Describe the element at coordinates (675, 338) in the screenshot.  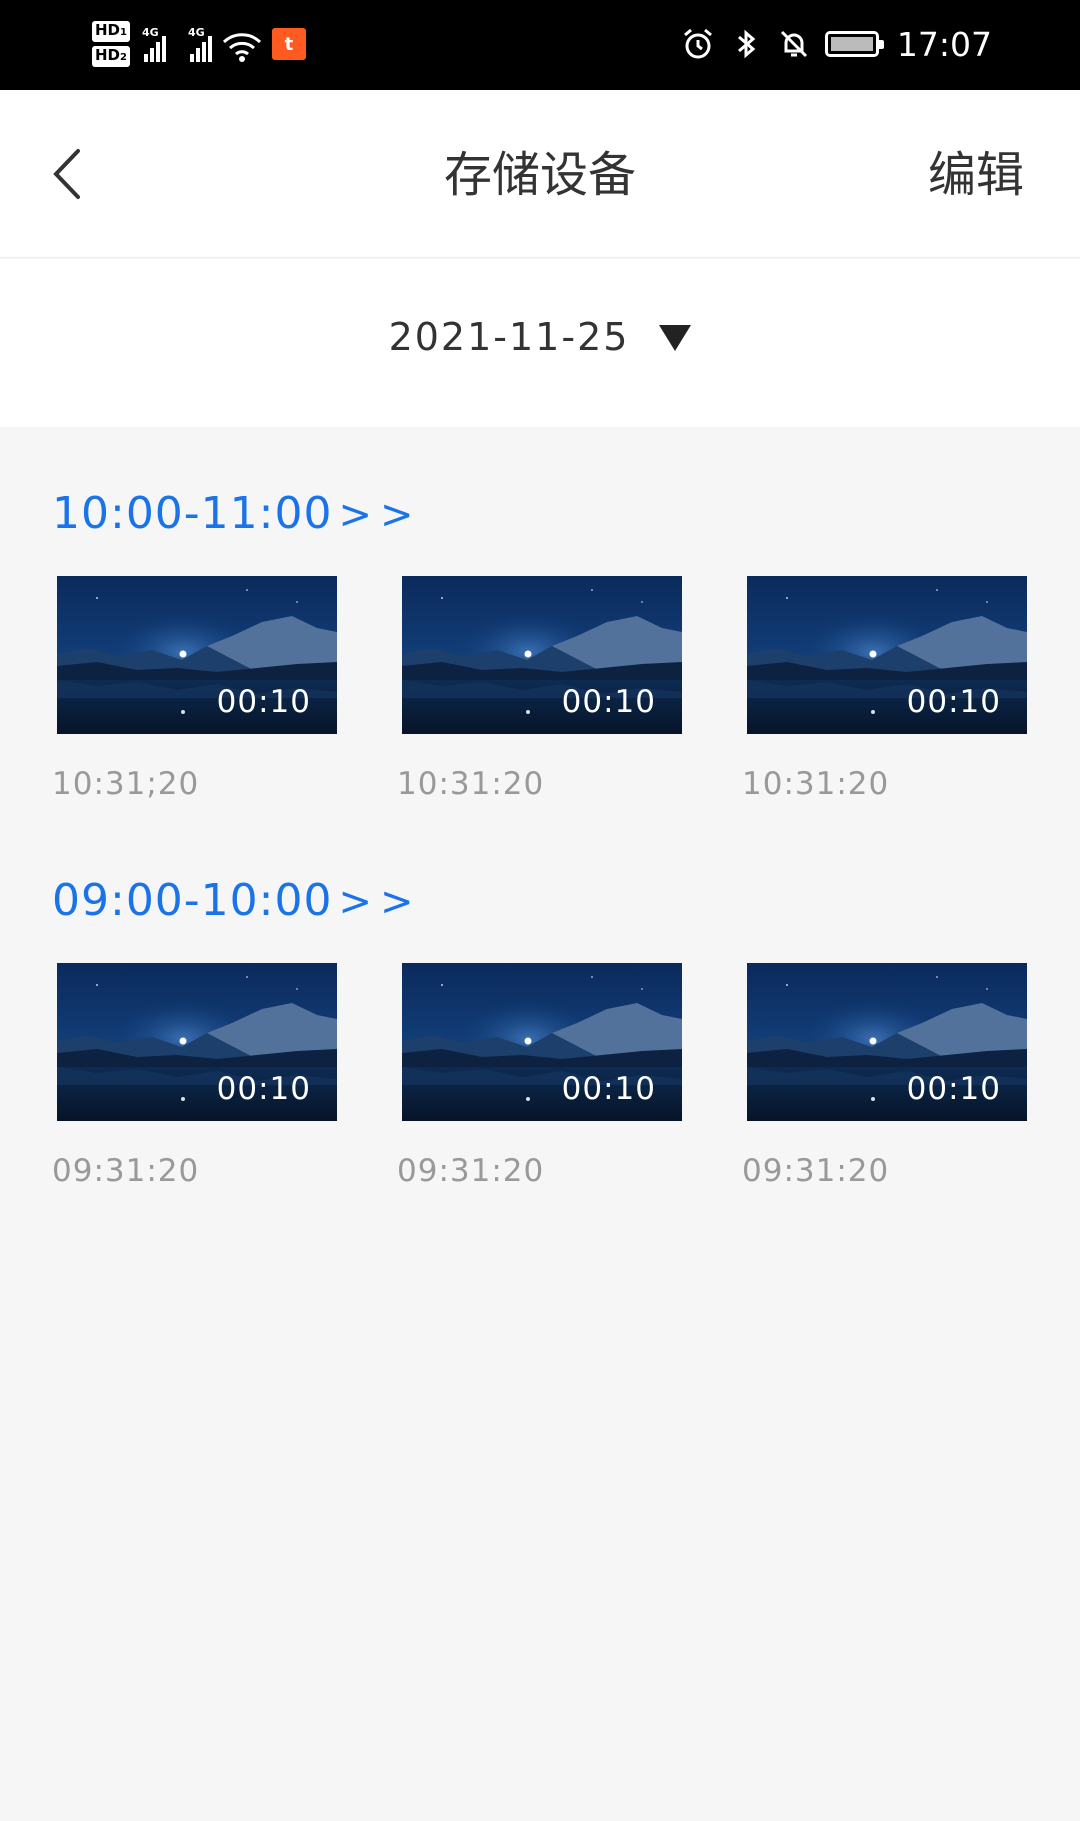
I see `caret-down-icon` at that location.